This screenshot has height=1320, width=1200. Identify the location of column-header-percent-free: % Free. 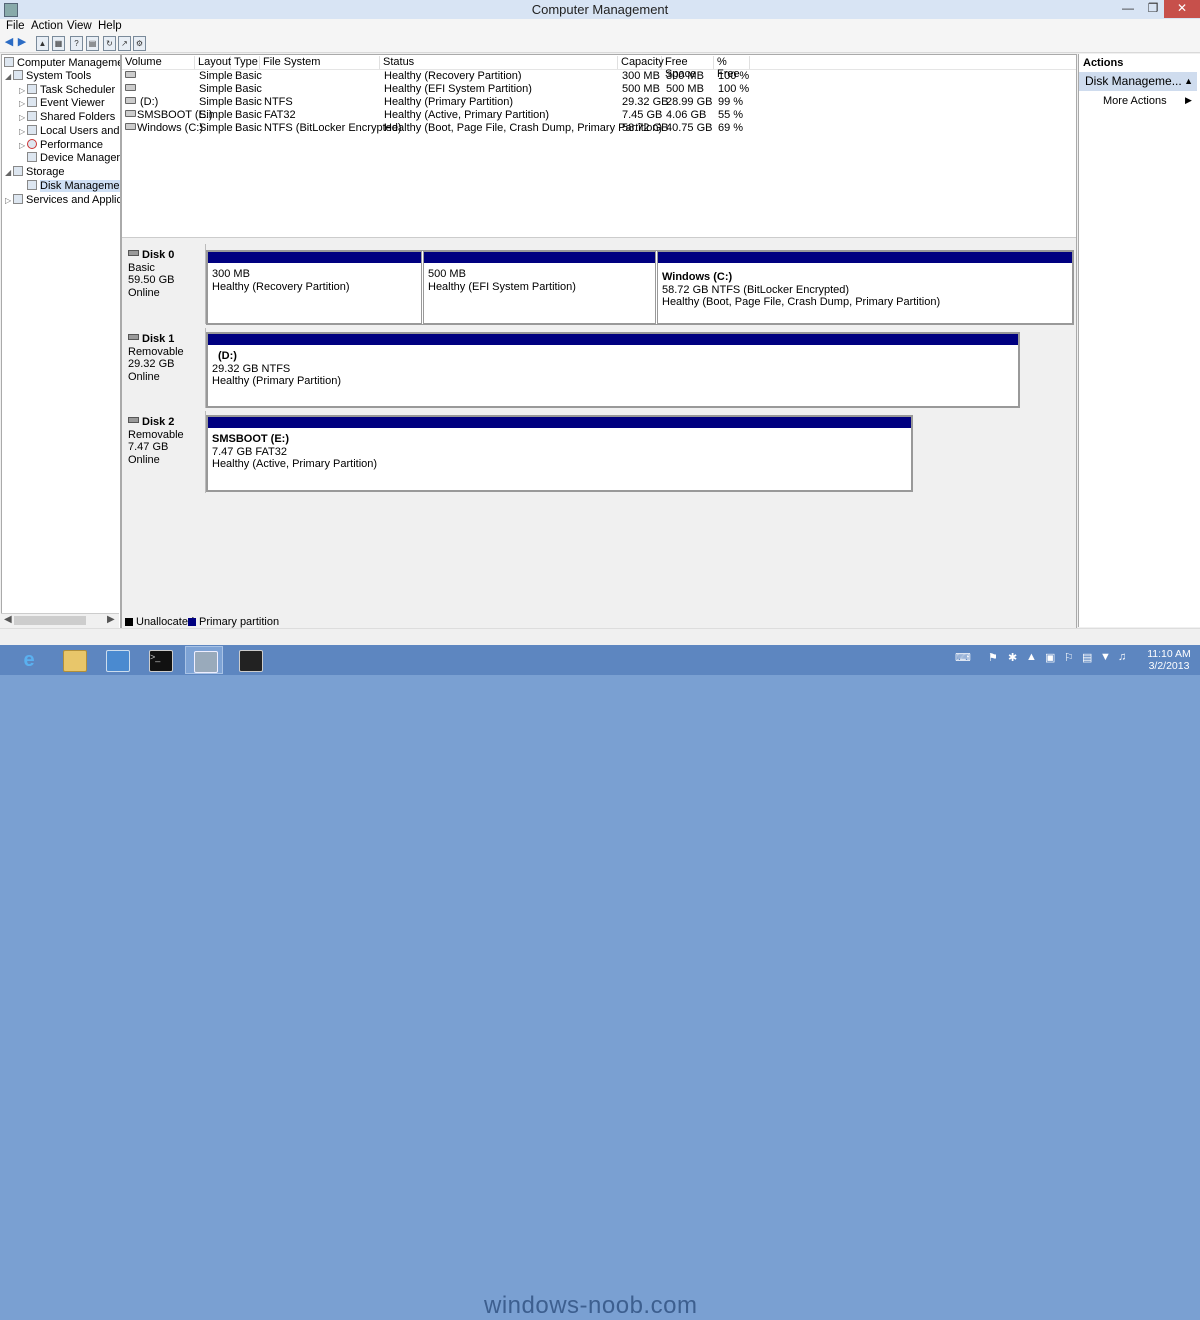
(732, 68).